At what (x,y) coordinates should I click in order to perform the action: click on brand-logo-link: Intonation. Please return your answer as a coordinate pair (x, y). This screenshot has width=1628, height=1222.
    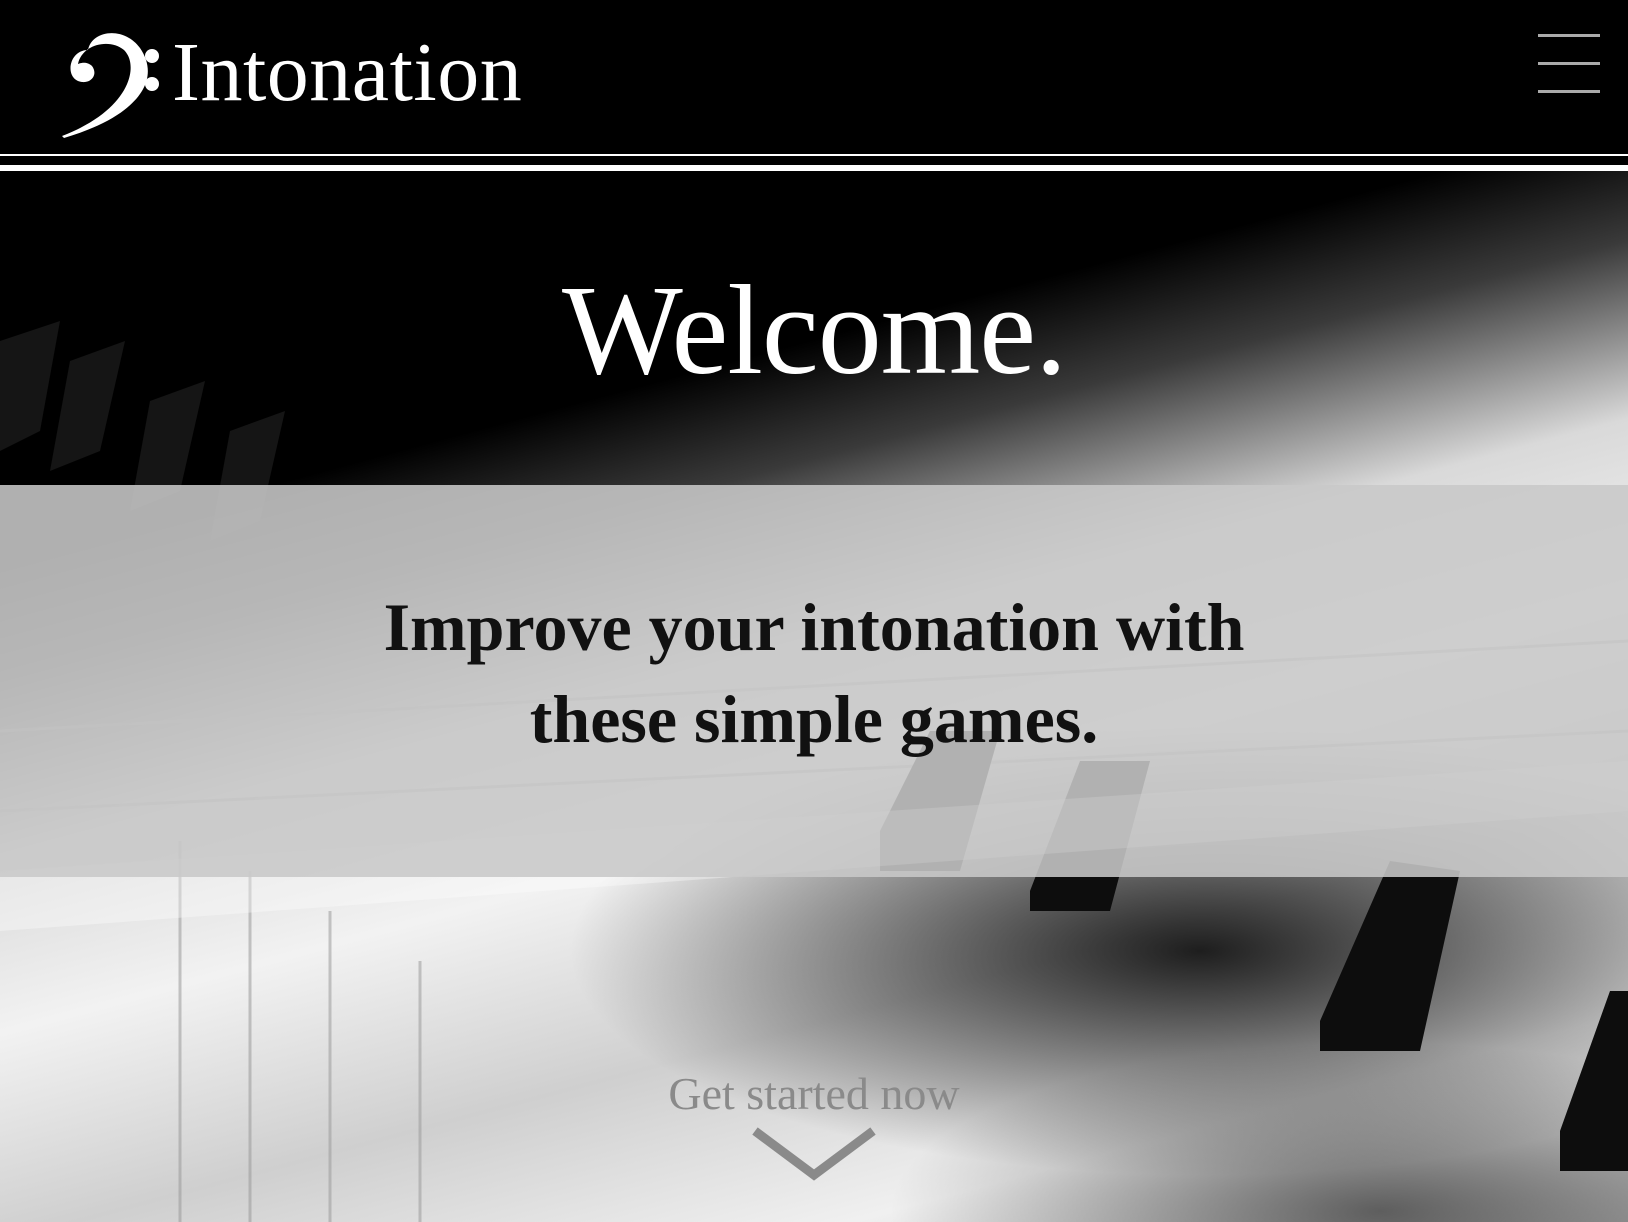
    Looking at the image, I should click on (290, 80).